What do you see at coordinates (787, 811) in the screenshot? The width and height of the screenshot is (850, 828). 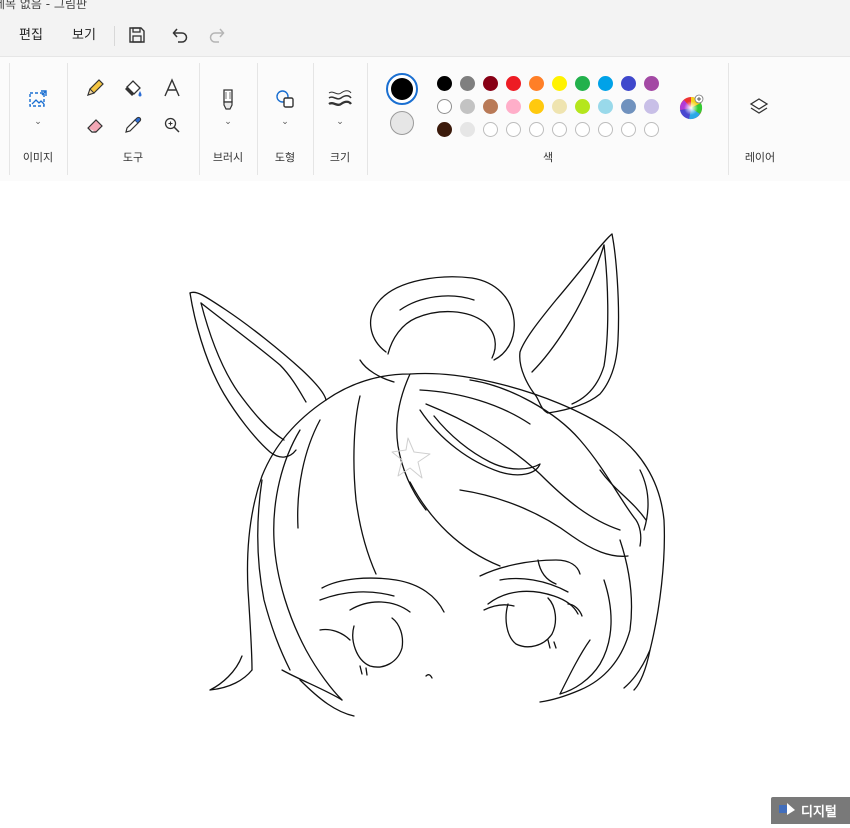 I see `watermark-logo-icon` at bounding box center [787, 811].